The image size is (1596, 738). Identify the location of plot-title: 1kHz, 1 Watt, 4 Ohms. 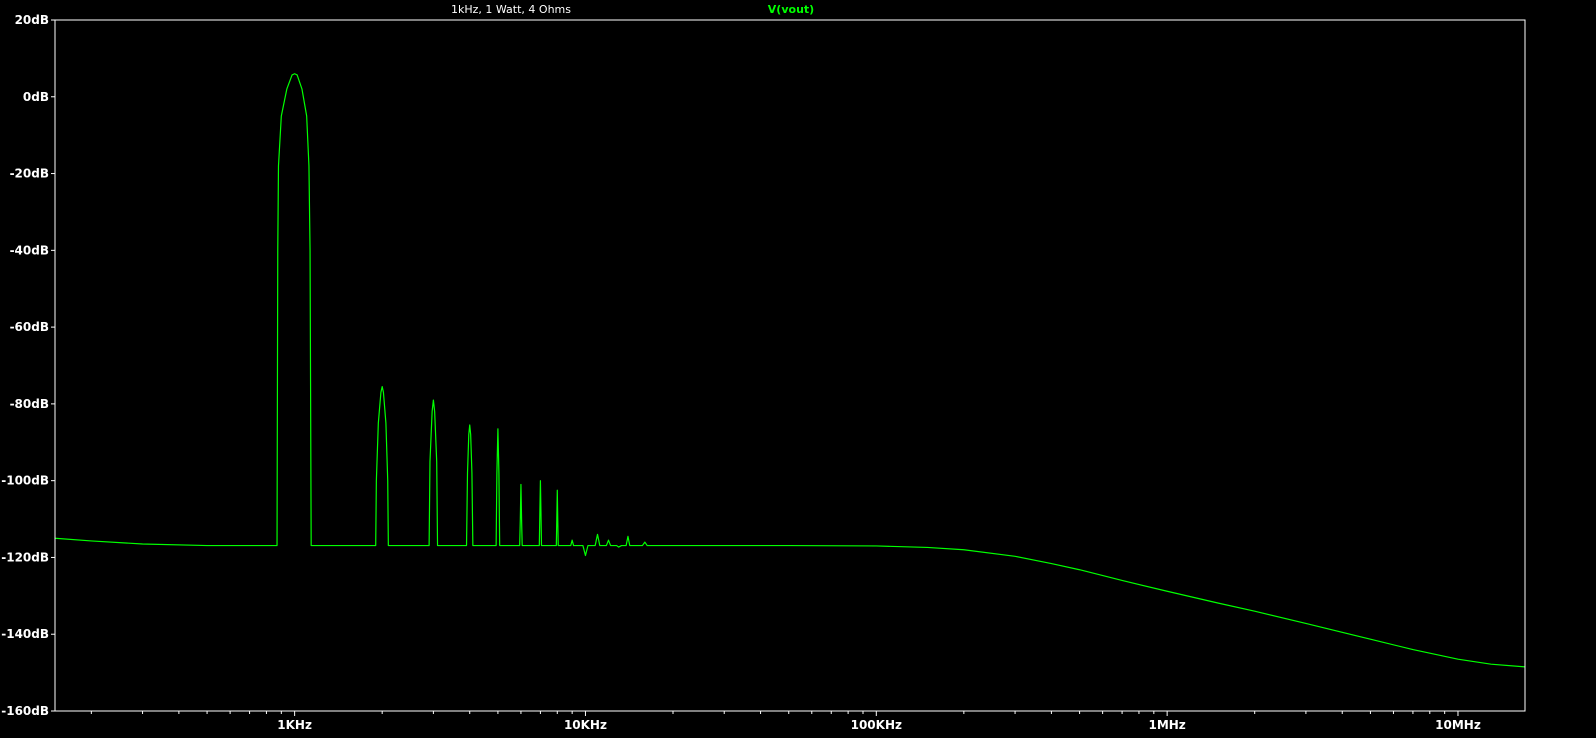
(511, 9).